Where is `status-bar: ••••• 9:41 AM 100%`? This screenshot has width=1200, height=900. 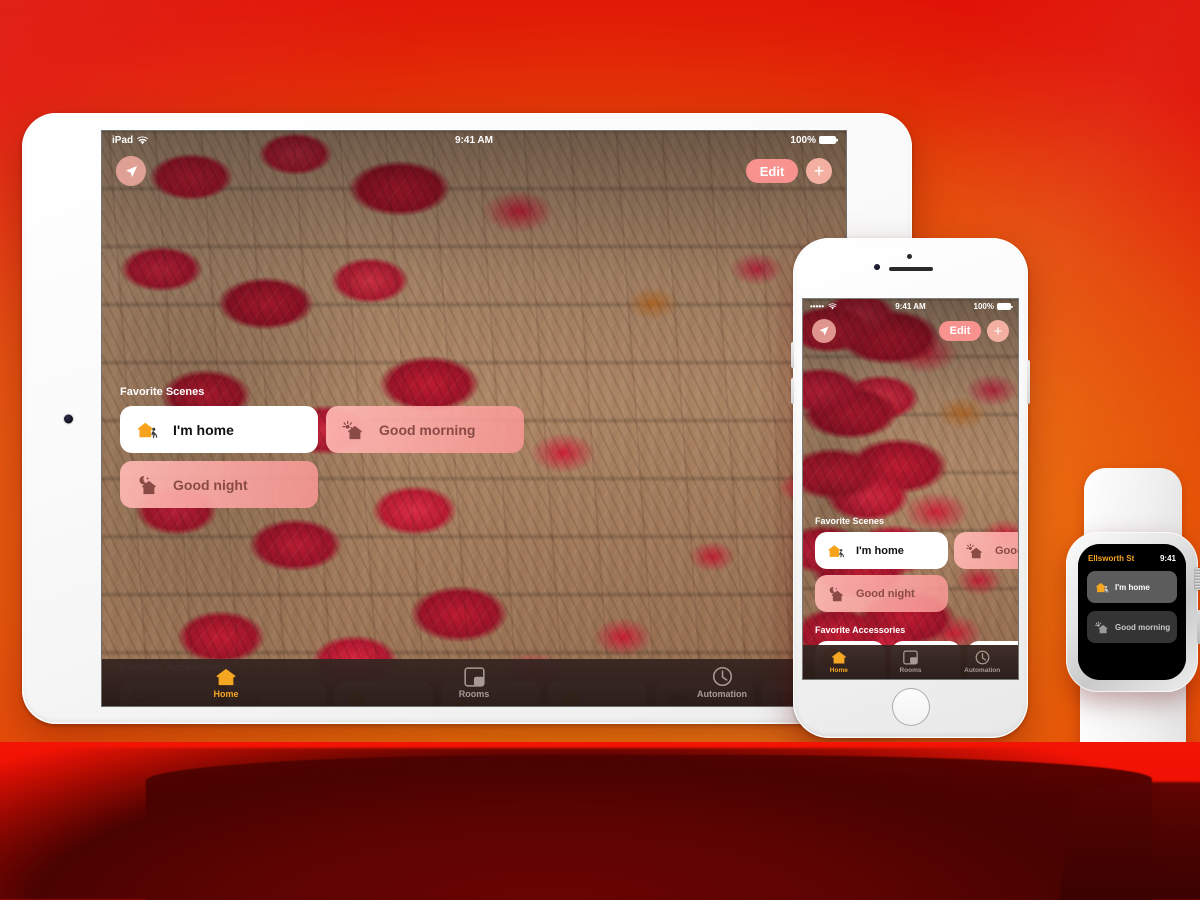 status-bar: ••••• 9:41 AM 100% is located at coordinates (910, 306).